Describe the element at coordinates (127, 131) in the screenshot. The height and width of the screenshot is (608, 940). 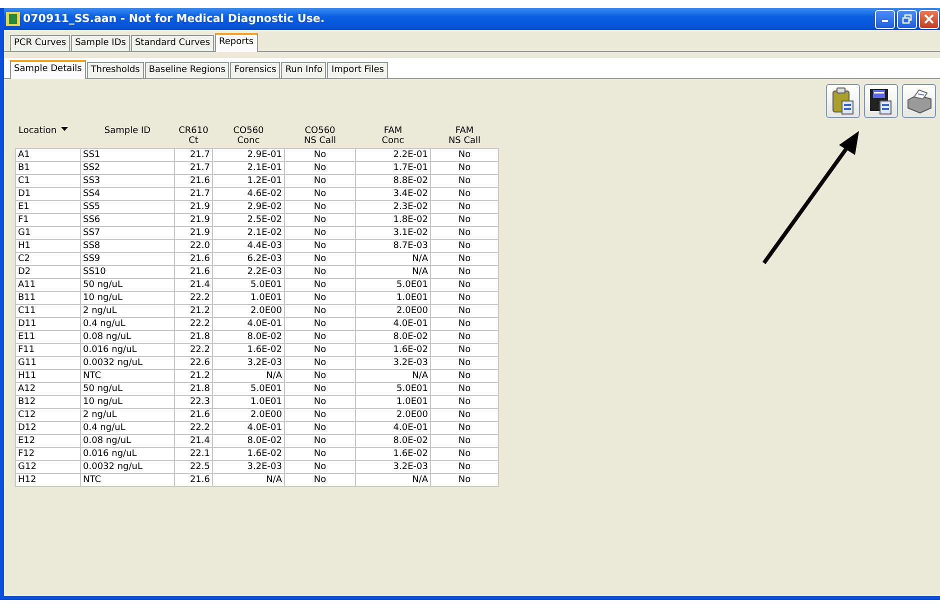
I see `column-header: Sample ID` at that location.